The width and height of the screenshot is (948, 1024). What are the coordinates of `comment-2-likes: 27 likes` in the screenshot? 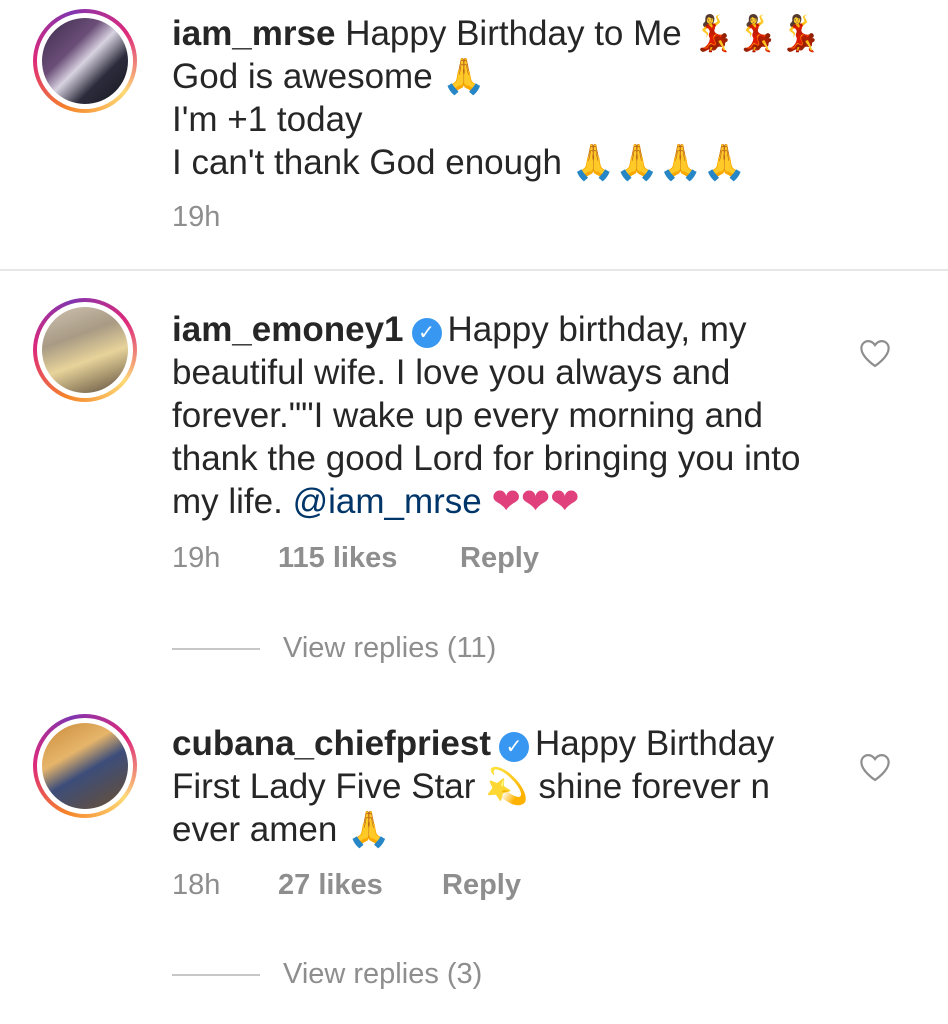 It's located at (330, 885).